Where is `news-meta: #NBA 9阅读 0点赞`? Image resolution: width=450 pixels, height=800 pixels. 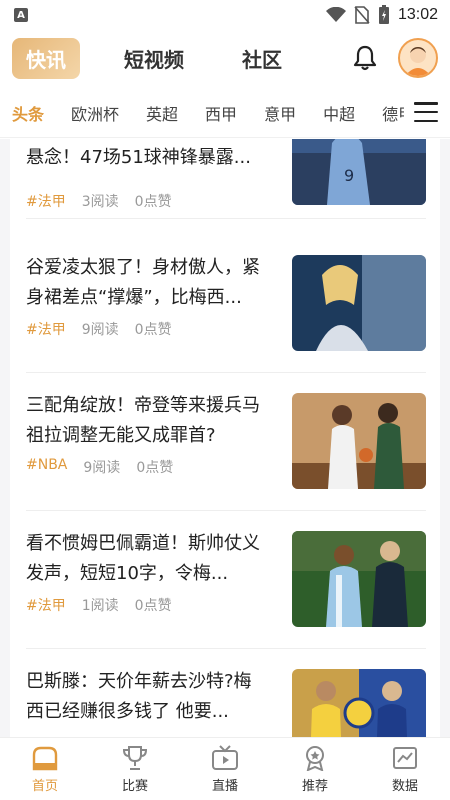
news-meta: #NBA 9阅读 0点赞 is located at coordinates (99, 467).